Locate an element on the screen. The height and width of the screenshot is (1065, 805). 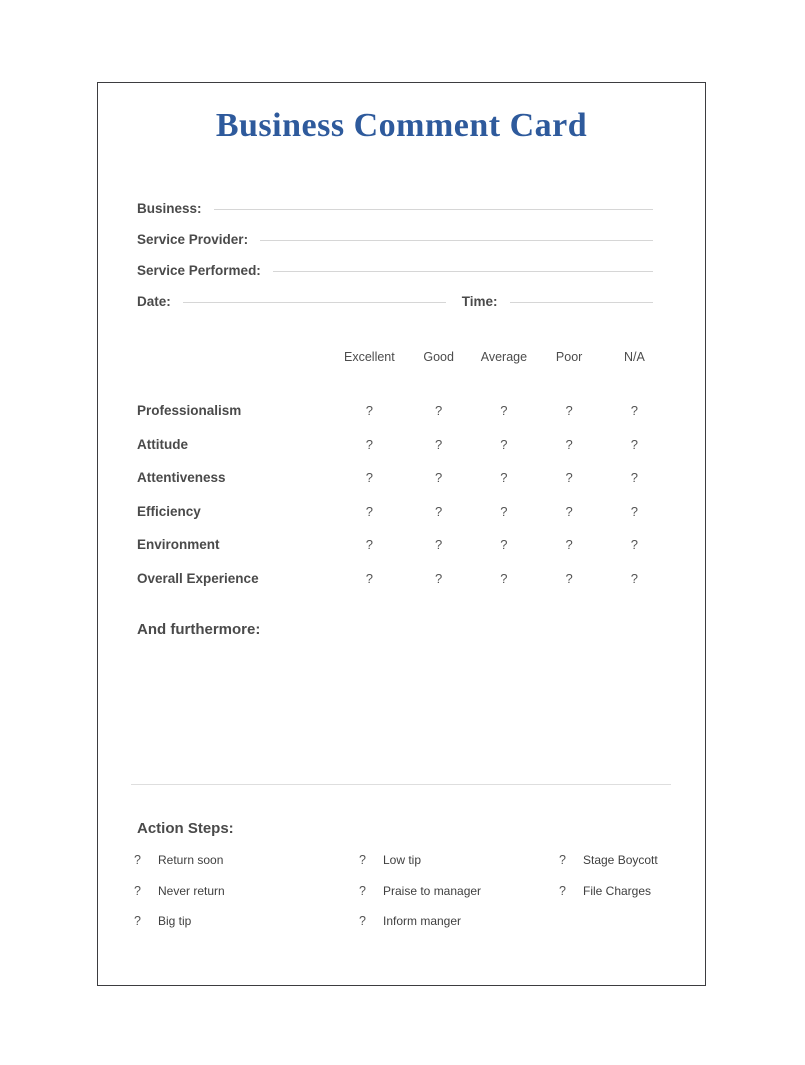
service-performed-label: Service Performed: is located at coordinates (199, 270).